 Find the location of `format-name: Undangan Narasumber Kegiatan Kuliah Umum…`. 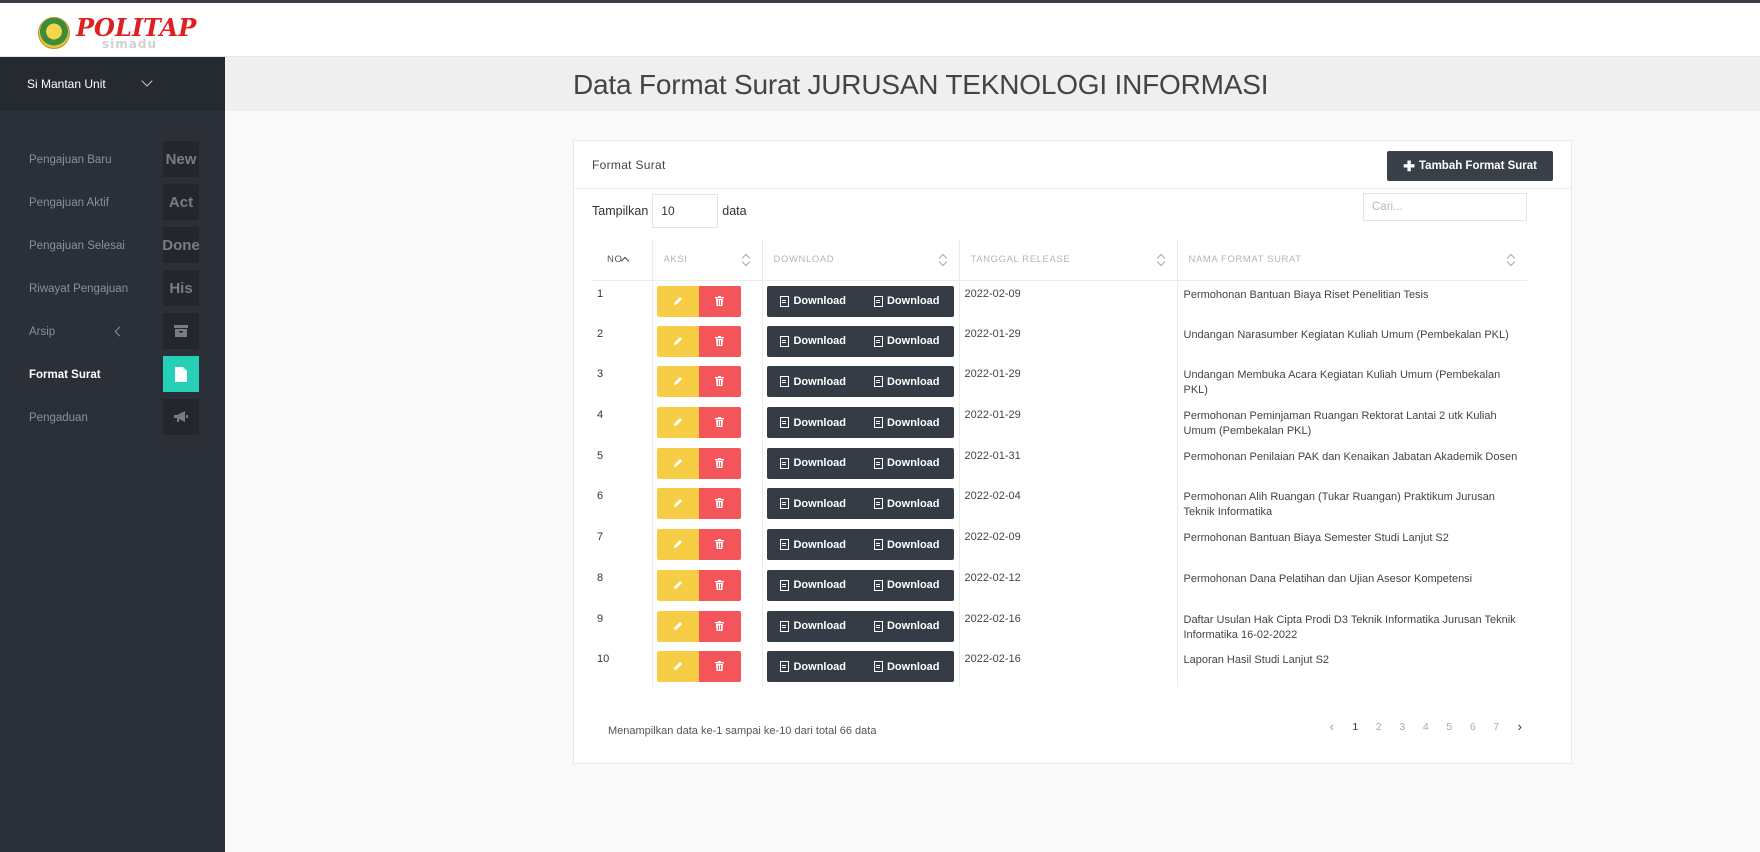

format-name: Undangan Narasumber Kegiatan Kuliah Umum… is located at coordinates (1351, 341).